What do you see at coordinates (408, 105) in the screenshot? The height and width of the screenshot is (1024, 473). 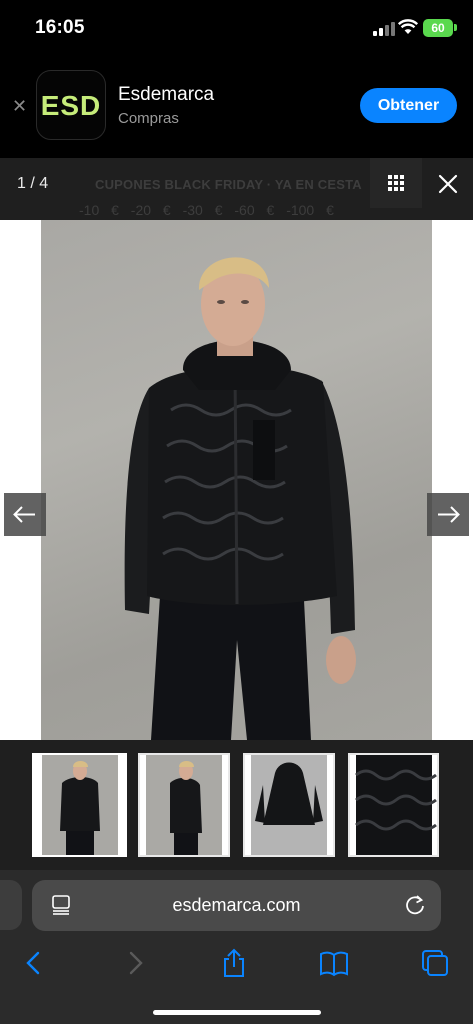 I see `get-app-button: Obtener` at bounding box center [408, 105].